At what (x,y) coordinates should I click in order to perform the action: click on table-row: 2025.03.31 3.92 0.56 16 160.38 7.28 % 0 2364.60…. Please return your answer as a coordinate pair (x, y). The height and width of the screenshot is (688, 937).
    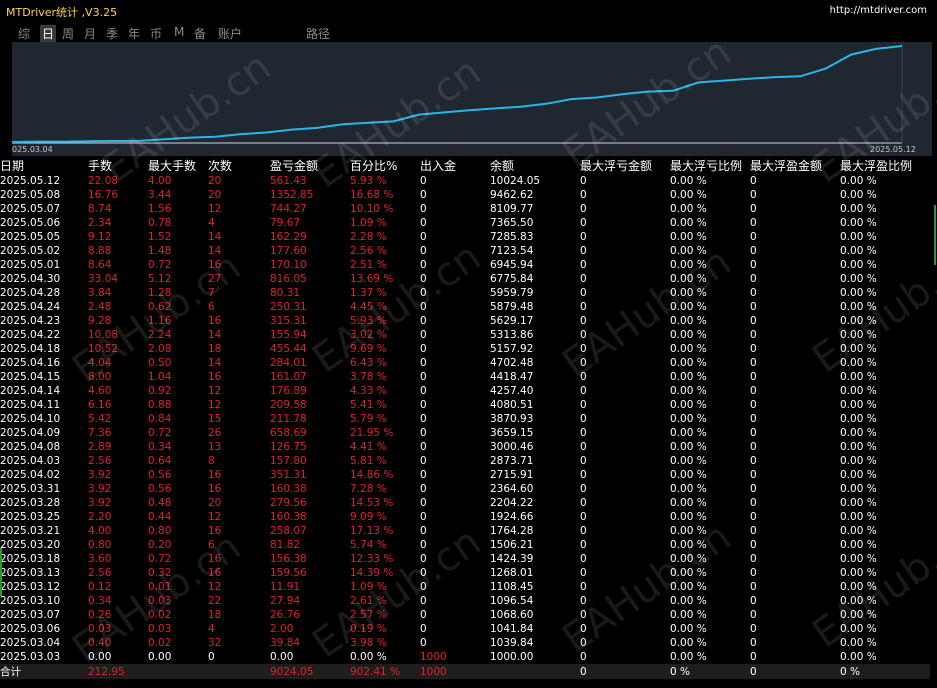
    Looking at the image, I should click on (465, 489).